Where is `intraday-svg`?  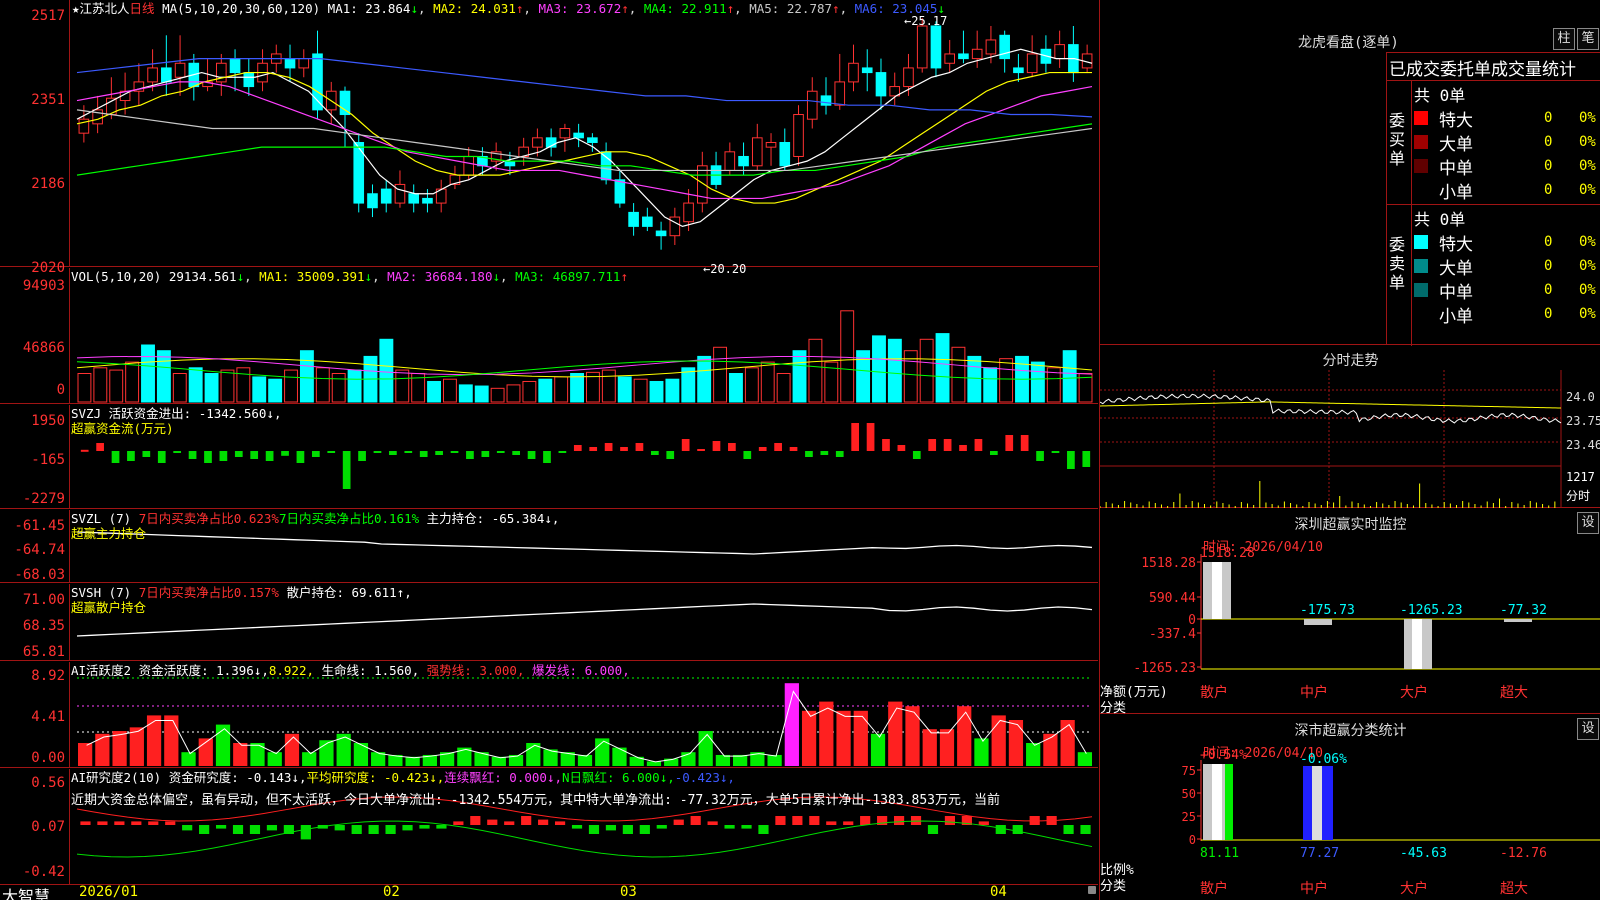 intraday-svg is located at coordinates (1331, 439).